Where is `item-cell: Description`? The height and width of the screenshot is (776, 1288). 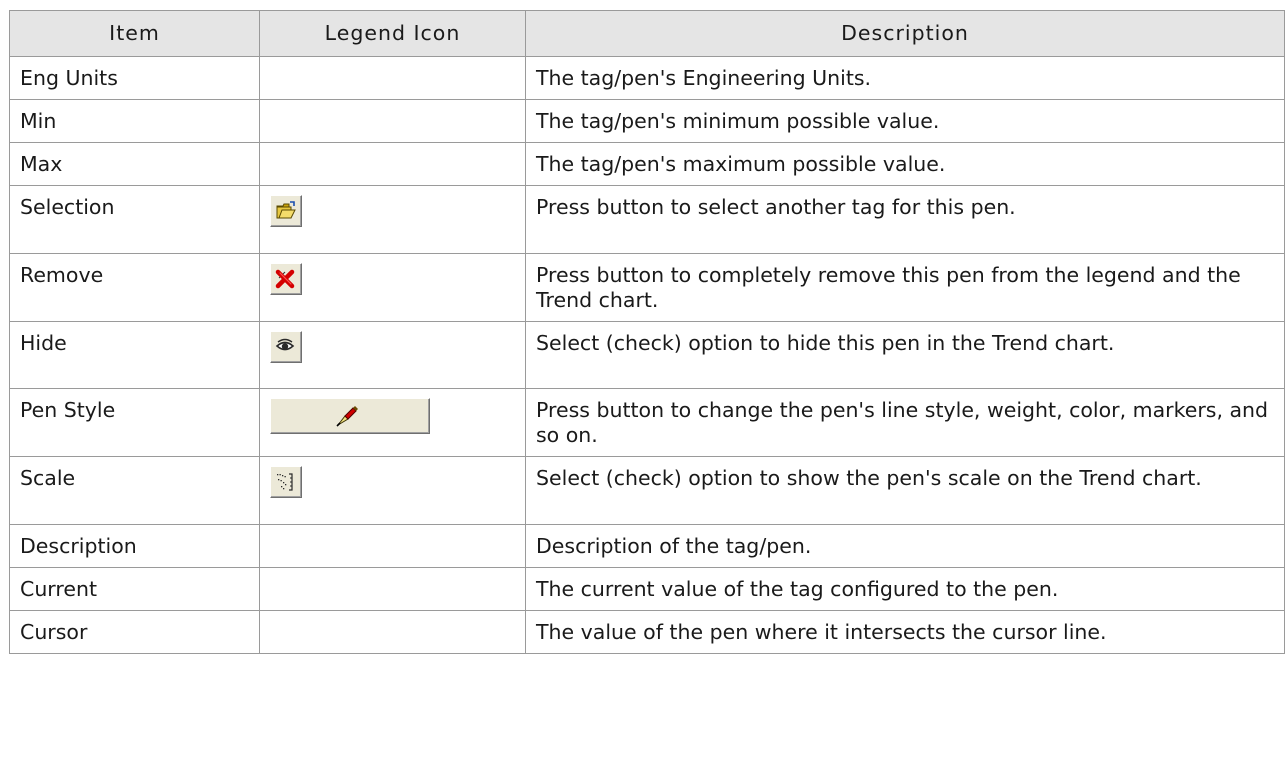 item-cell: Description is located at coordinates (134, 546).